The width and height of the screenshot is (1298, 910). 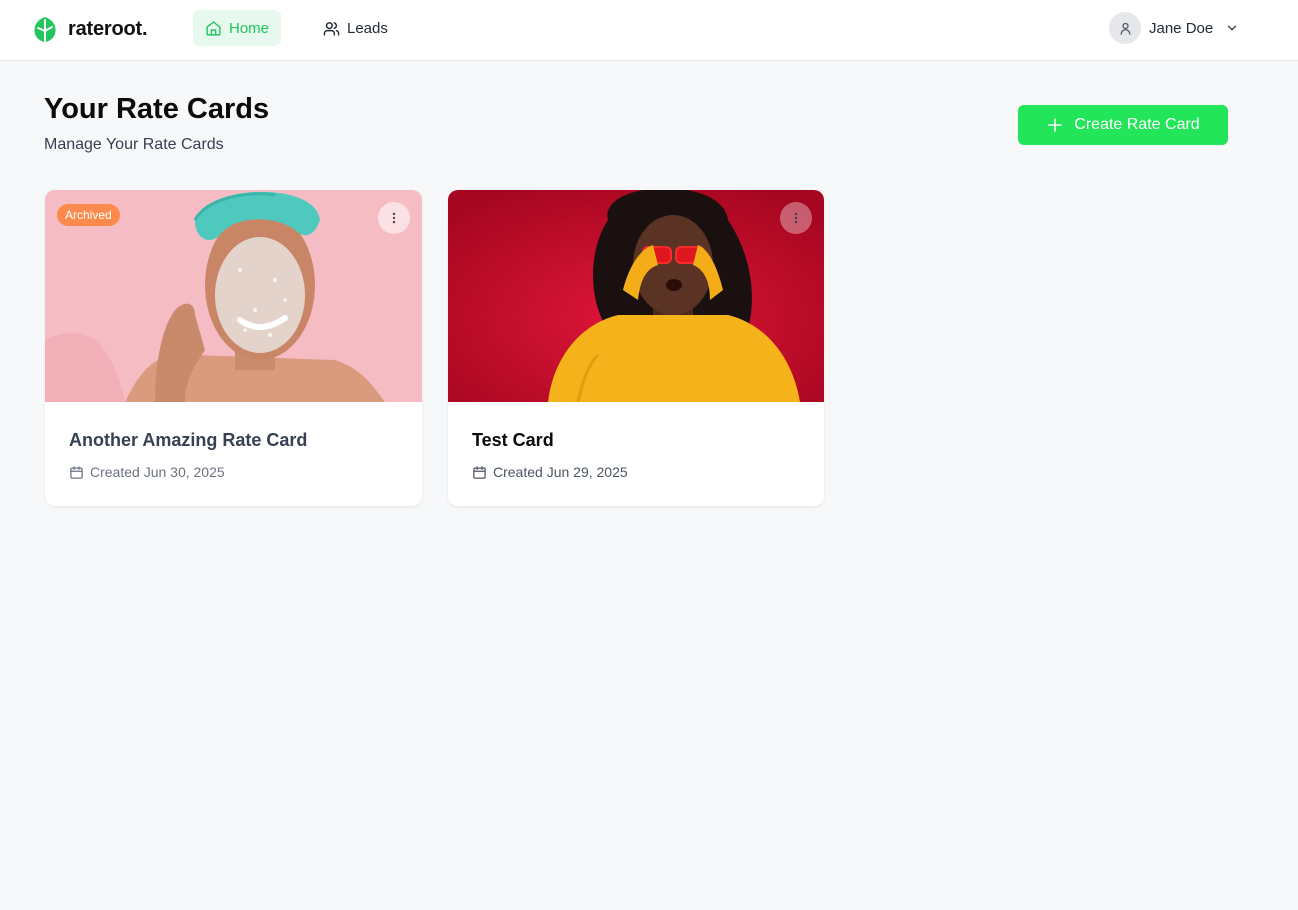 I want to click on card-title: Another Amazing Rate Card, so click(x=188, y=440).